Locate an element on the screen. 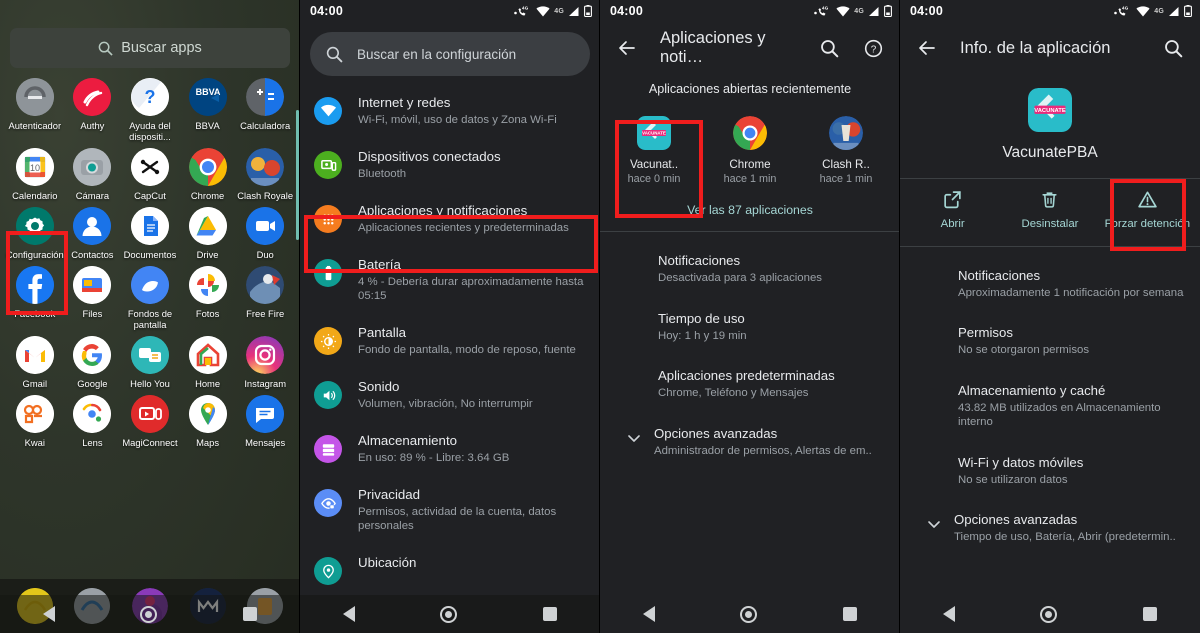  recent-app-clash-royale: Clash R.. hace 1 min is located at coordinates (846, 150).